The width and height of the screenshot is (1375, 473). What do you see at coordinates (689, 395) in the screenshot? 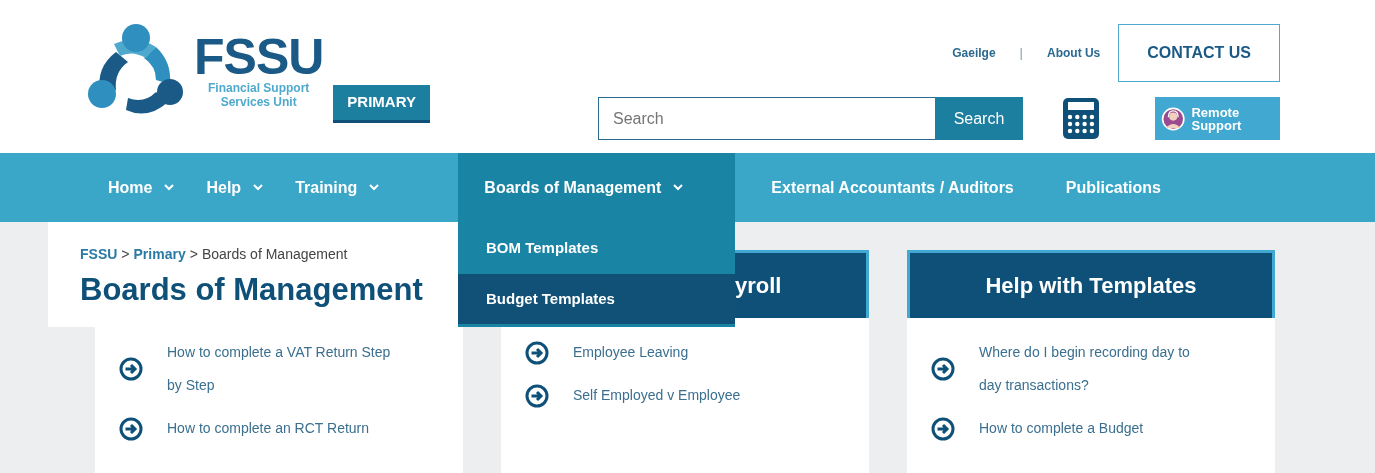
I see `card-link: Self Employed v Employee` at bounding box center [689, 395].